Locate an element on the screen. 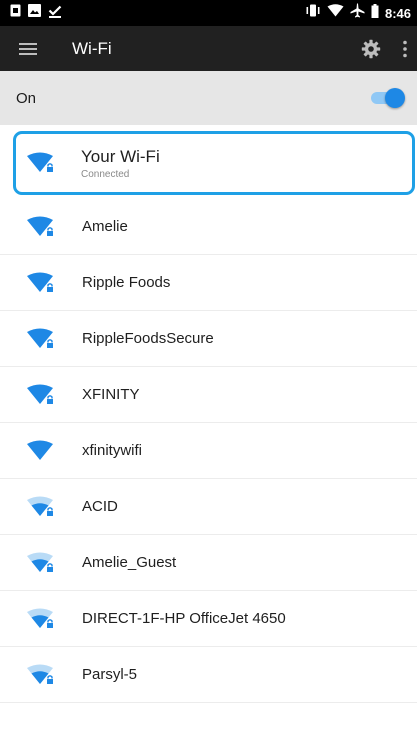  image-icon is located at coordinates (34, 13).